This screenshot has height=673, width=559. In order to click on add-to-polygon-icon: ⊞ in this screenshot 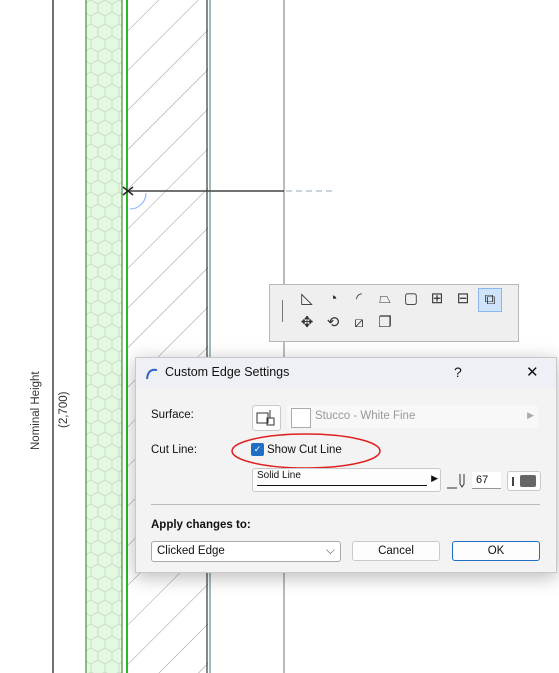, I will do `click(437, 299)`.